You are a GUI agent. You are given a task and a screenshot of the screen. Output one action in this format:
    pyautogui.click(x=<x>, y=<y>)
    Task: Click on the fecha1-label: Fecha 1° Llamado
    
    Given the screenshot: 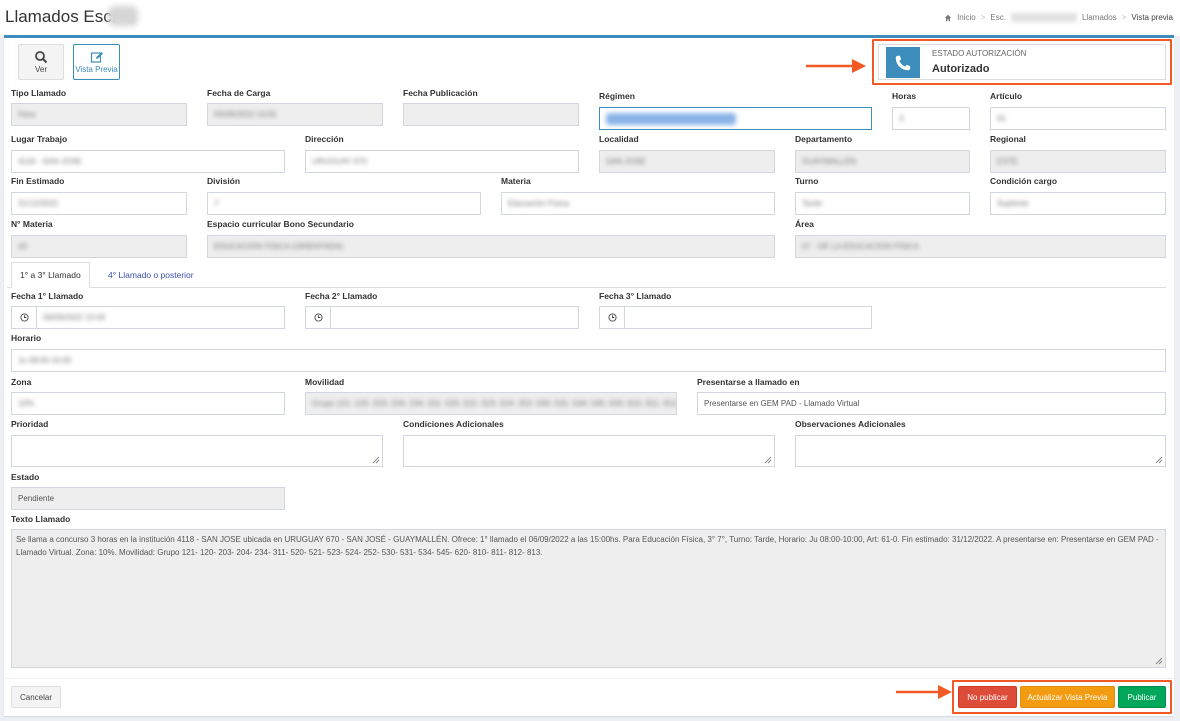 What is the action you would take?
    pyautogui.click(x=47, y=296)
    